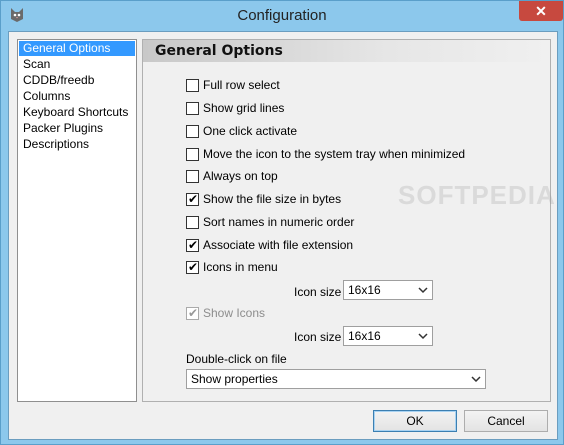 Image resolution: width=564 pixels, height=445 pixels. What do you see at coordinates (77, 48) in the screenshot?
I see `nav-item-general-options: General Options` at bounding box center [77, 48].